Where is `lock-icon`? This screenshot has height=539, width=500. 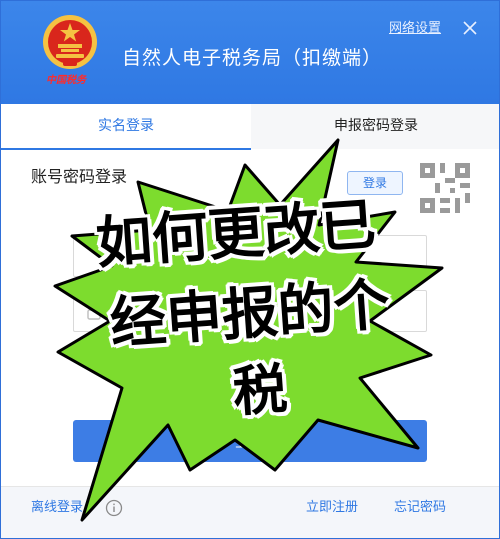 lock-icon is located at coordinates (94, 311).